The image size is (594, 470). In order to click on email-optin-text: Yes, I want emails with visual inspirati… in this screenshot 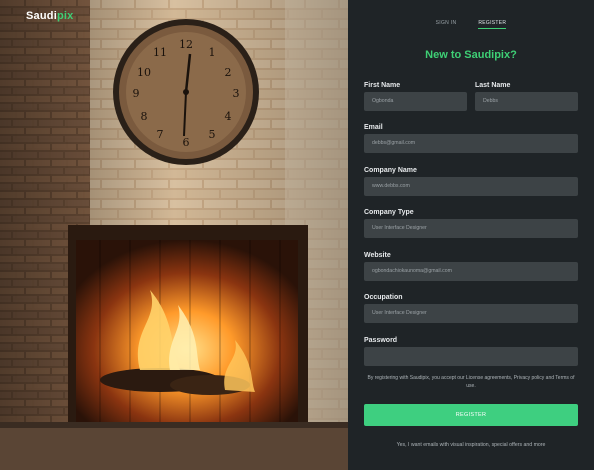, I will do `click(471, 445)`.